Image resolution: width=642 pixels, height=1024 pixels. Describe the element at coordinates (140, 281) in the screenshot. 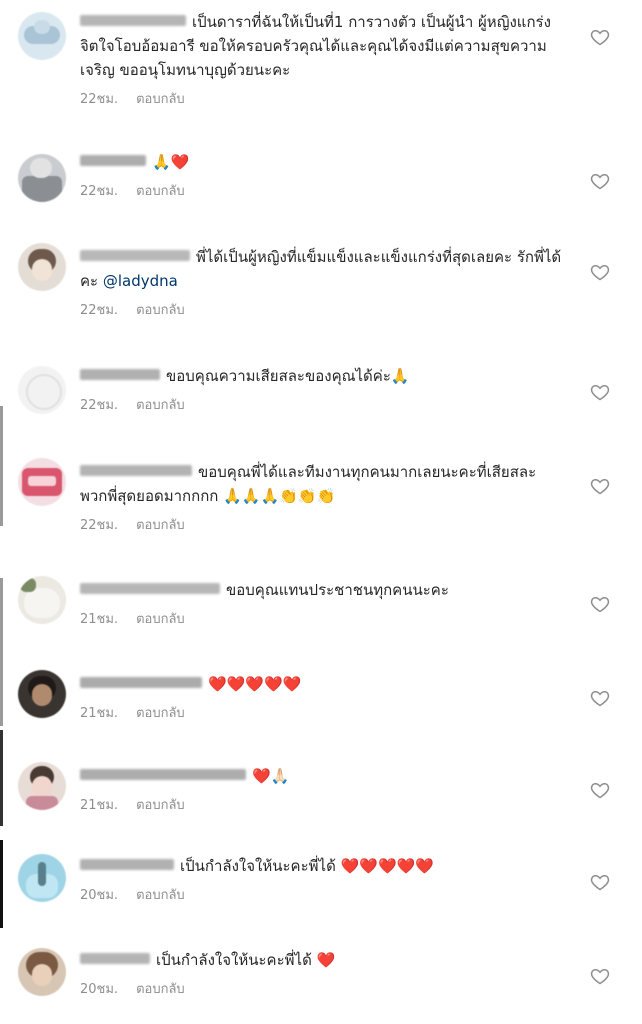

I see `mention-link: @ladydna` at that location.